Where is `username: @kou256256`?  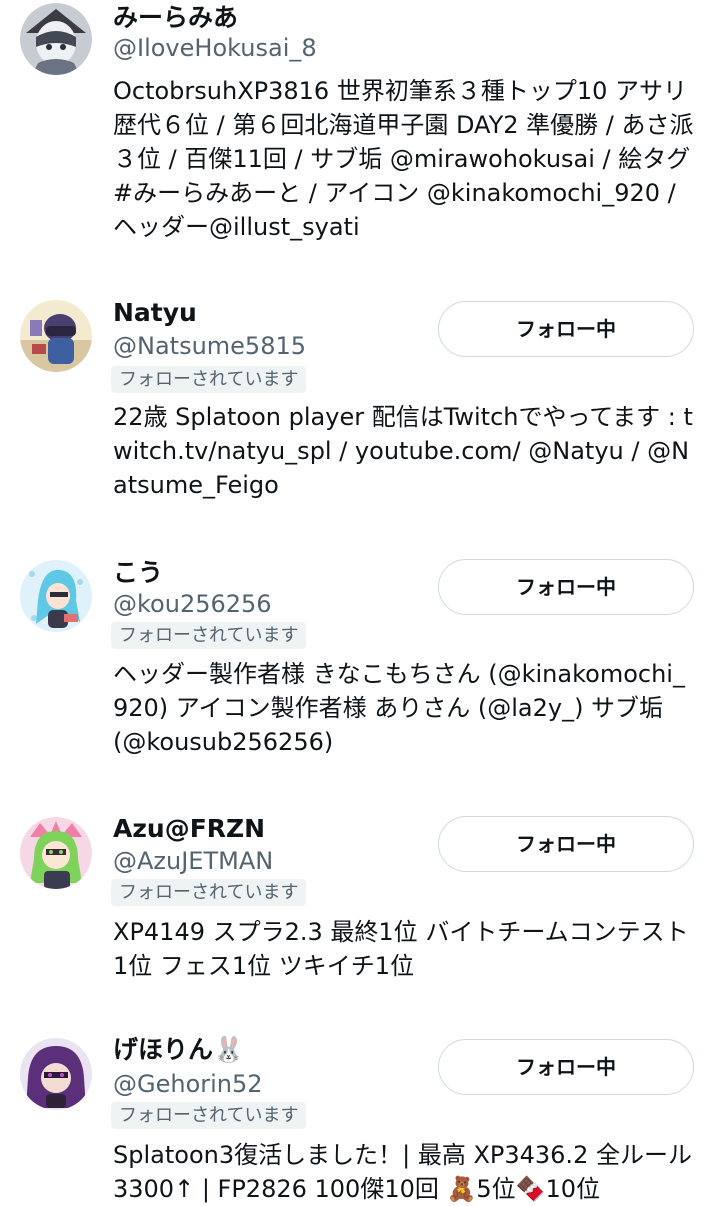
username: @kou256256 is located at coordinates (192, 604).